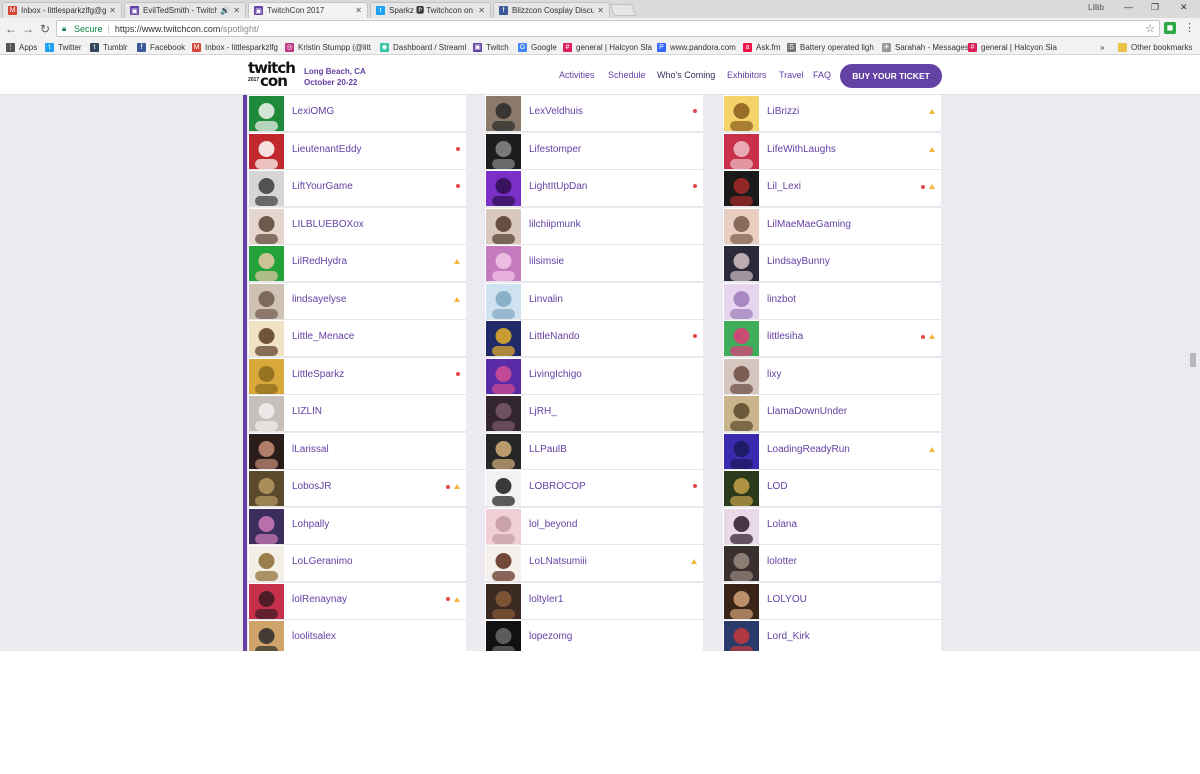 This screenshot has height=774, width=1200. What do you see at coordinates (594, 601) in the screenshot?
I see `streamer-row: loltyler1` at bounding box center [594, 601].